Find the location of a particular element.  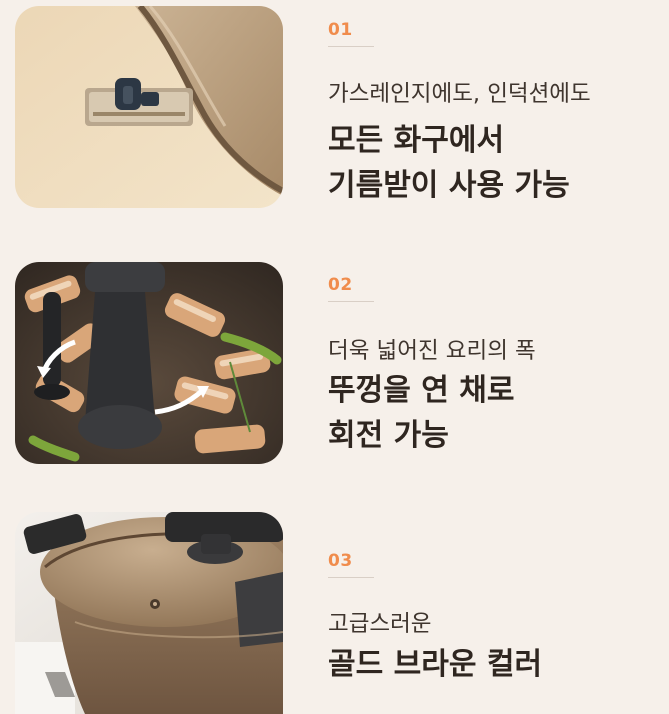

pan-drip-tray-image is located at coordinates (149, 107).